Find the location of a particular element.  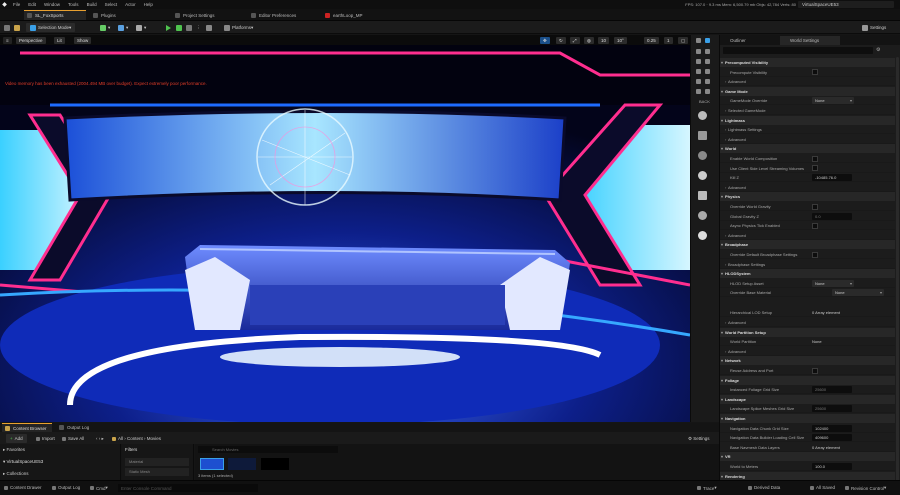

output-log-button: Output Log is located at coordinates (66, 487).